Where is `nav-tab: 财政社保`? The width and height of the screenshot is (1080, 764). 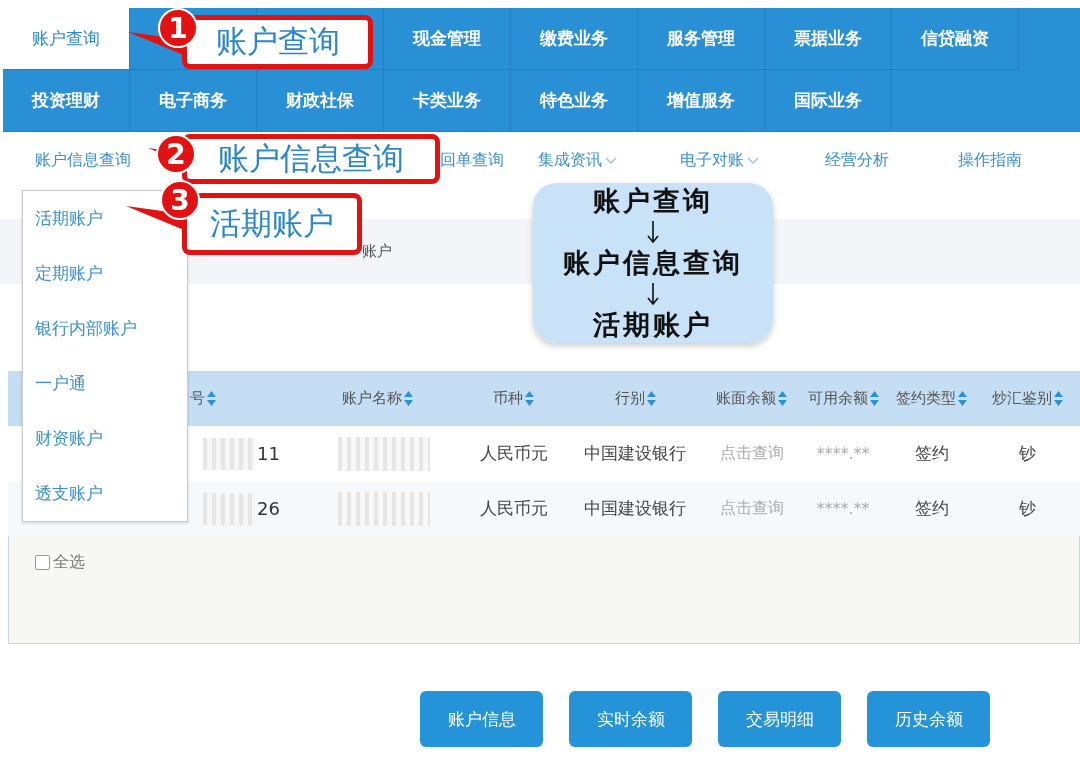
nav-tab: 财政社保 is located at coordinates (320, 101).